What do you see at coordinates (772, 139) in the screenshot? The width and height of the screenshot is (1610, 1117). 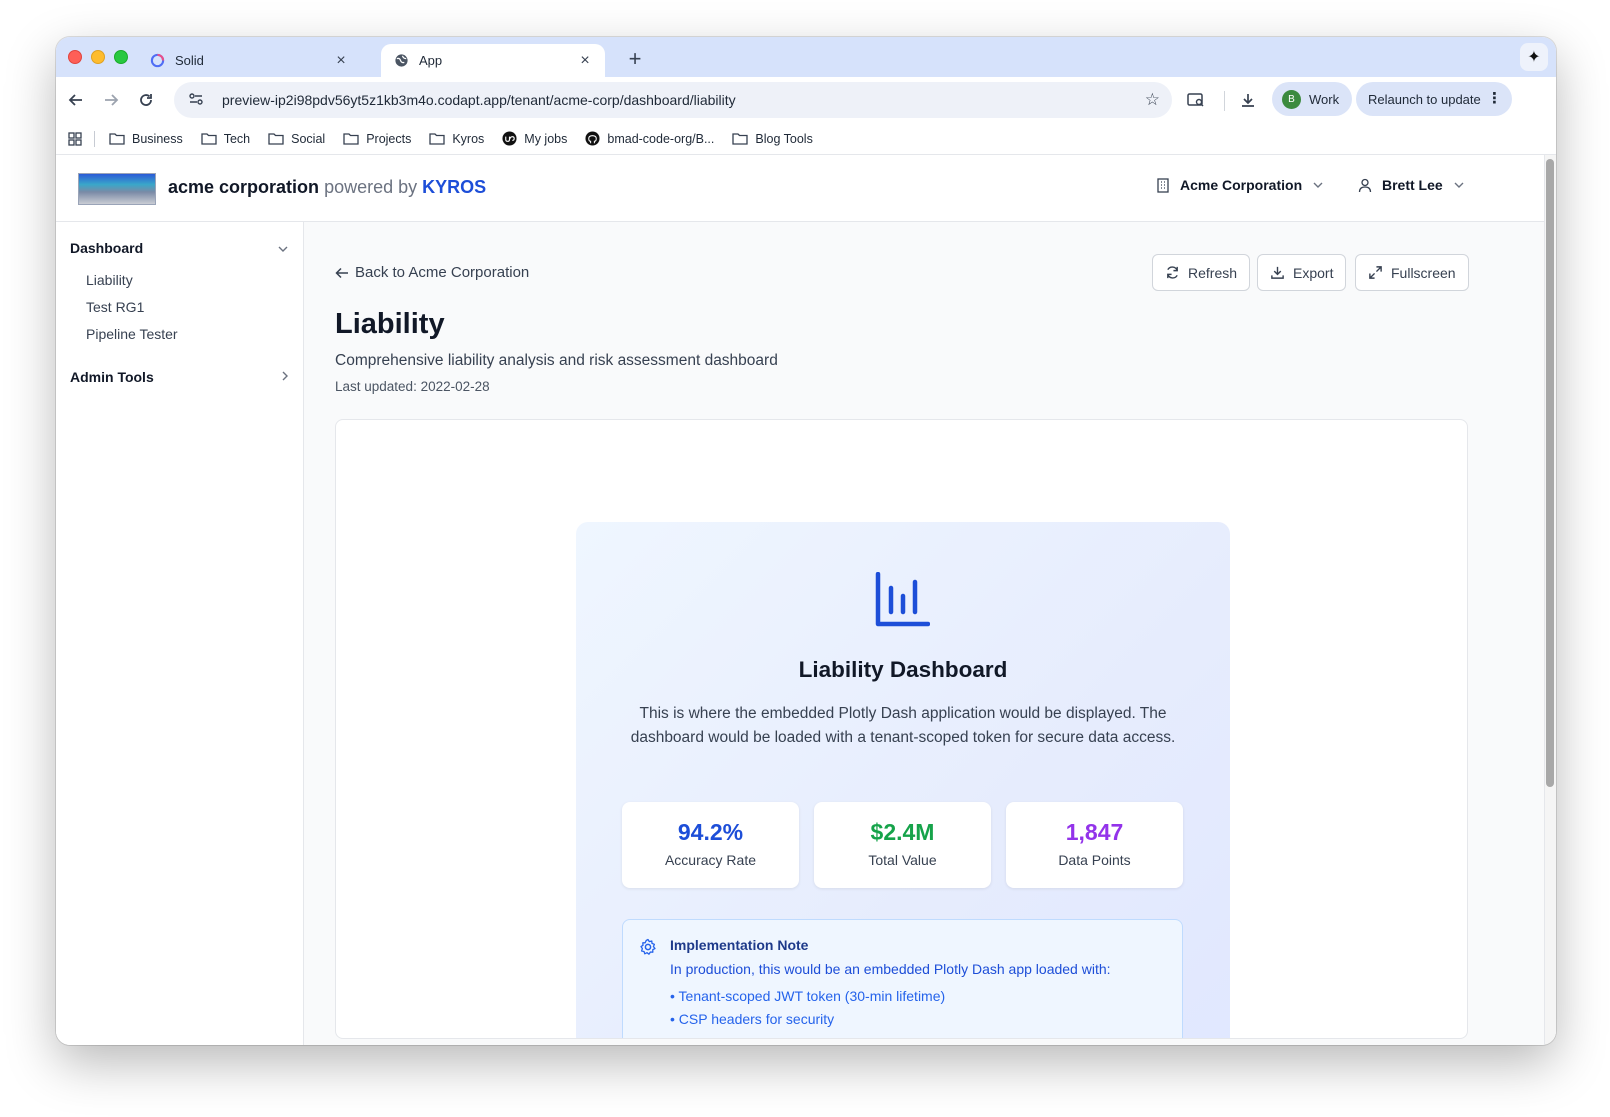 I see `bookmark-blog-tools: Blog Tools` at bounding box center [772, 139].